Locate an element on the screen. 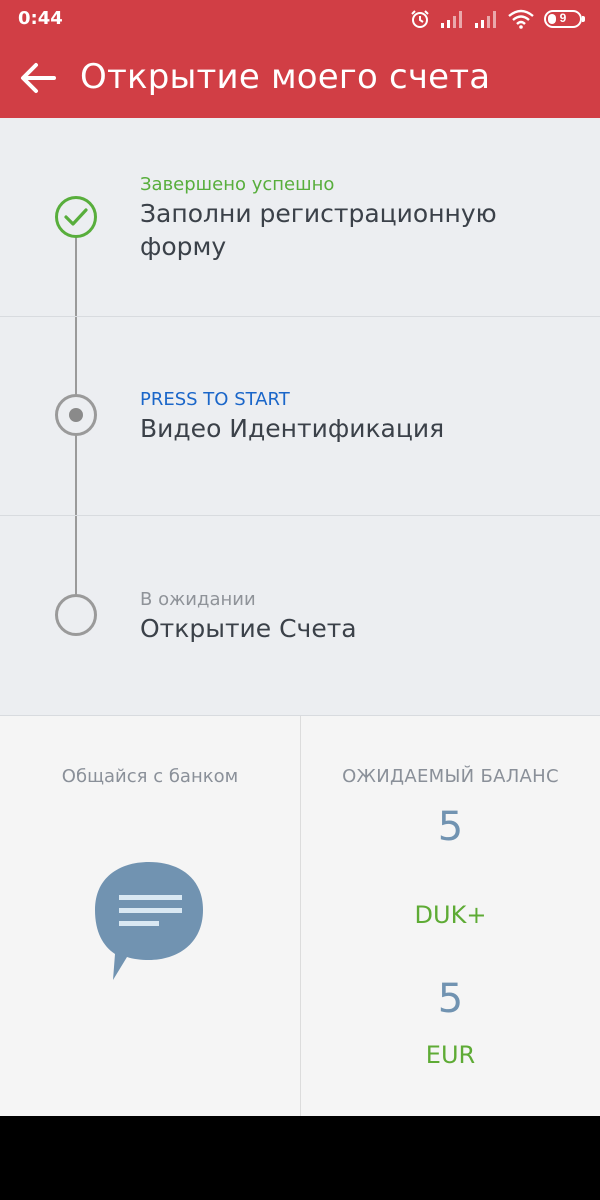  battery-icon: 9 is located at coordinates (564, 19).